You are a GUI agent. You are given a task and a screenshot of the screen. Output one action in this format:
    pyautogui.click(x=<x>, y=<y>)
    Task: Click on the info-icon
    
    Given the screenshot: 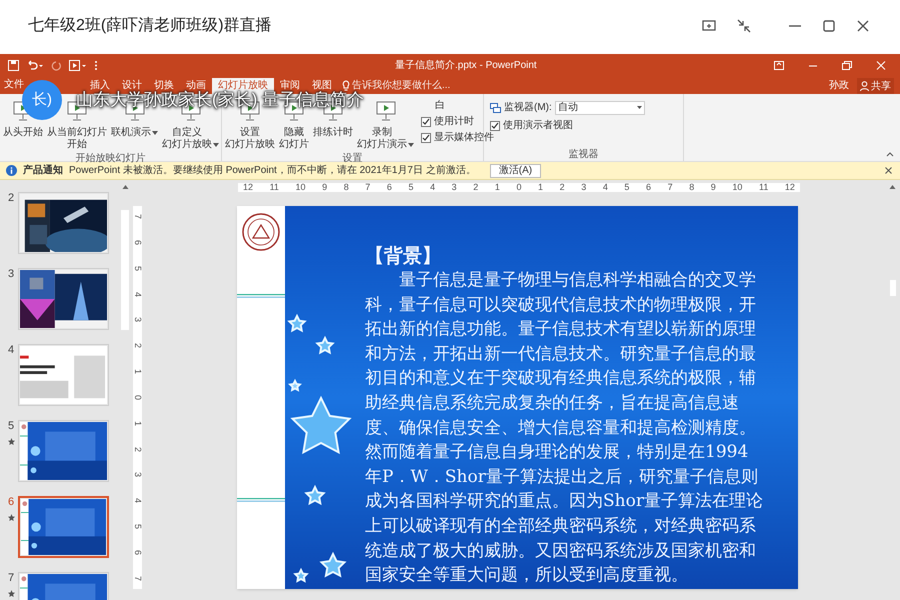 What is the action you would take?
    pyautogui.click(x=11, y=170)
    